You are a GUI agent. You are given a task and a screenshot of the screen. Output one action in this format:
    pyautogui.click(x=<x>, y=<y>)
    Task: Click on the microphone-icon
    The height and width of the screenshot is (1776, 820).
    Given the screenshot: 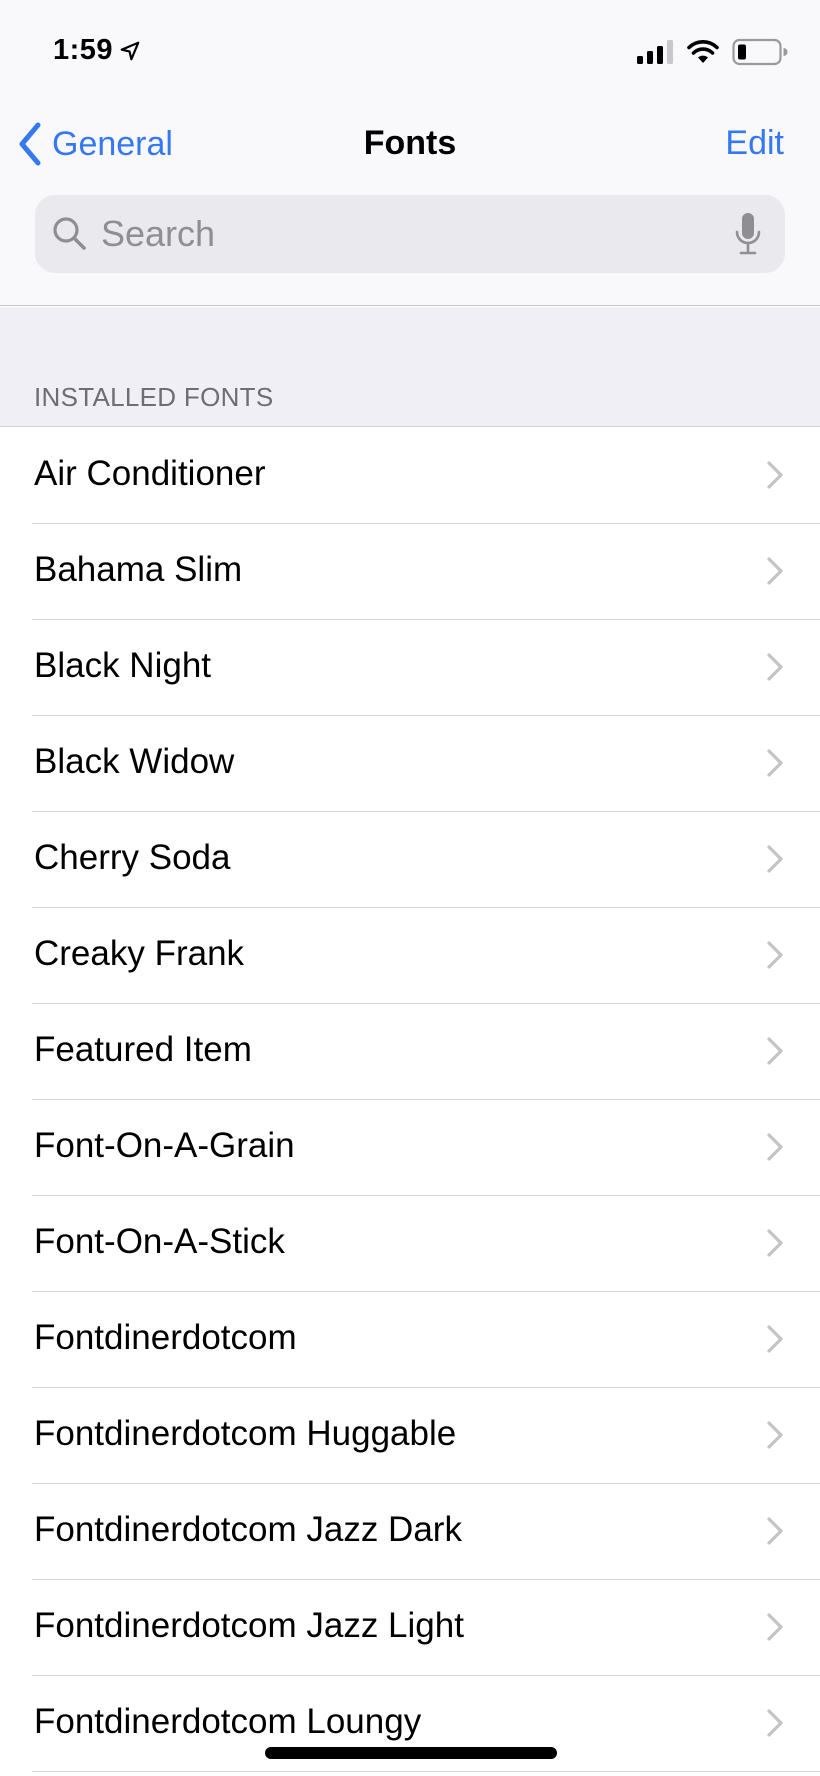 What is the action you would take?
    pyautogui.click(x=748, y=234)
    